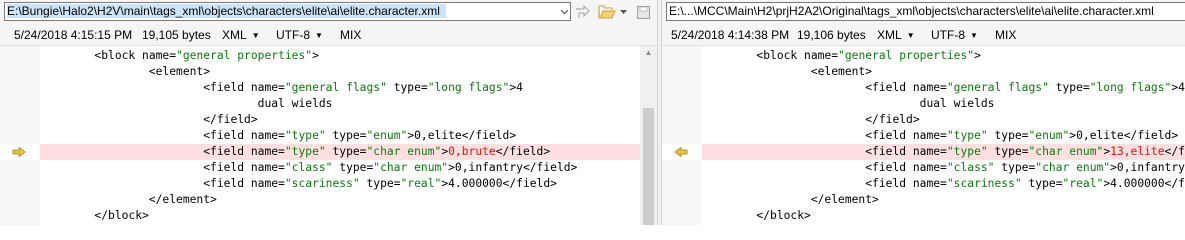 The image size is (1185, 240). What do you see at coordinates (564, 12) in the screenshot?
I see `chevron-down-icon` at bounding box center [564, 12].